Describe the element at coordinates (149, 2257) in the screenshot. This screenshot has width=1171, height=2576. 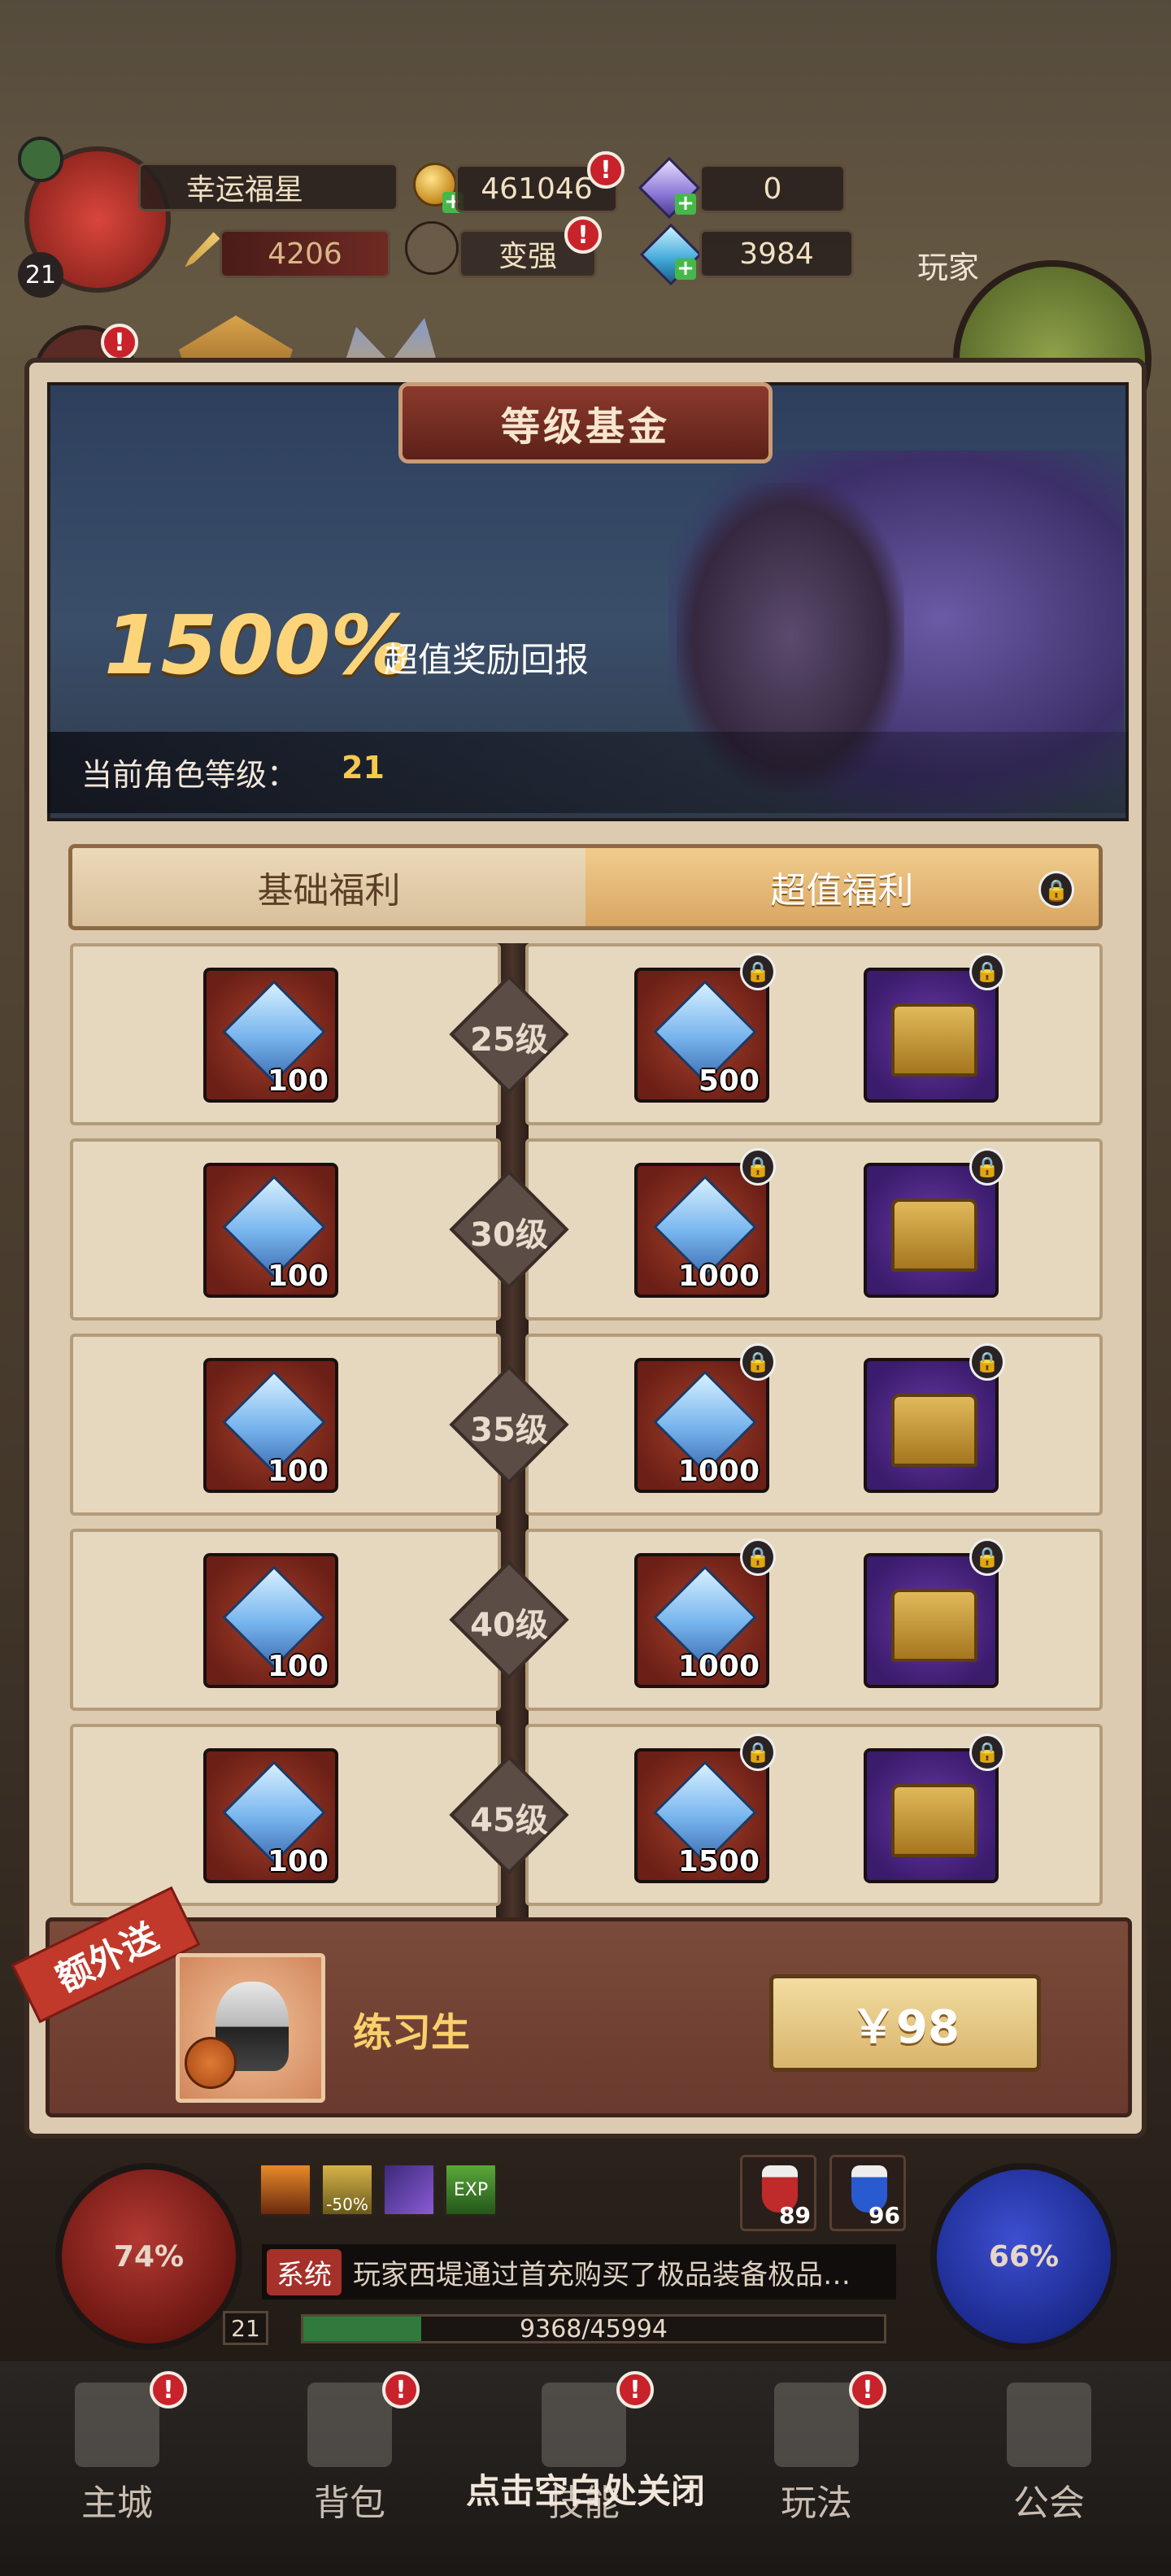
I see `hp-percent: 74%` at that location.